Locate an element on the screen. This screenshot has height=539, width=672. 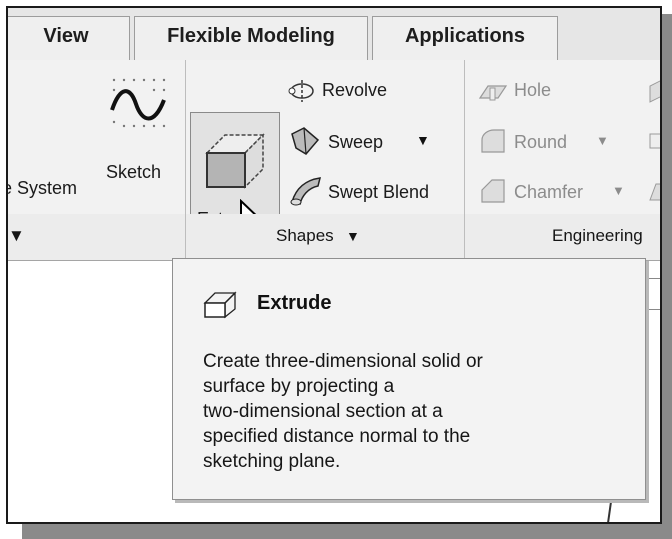
tooltip-title: Extrude is located at coordinates (294, 303).